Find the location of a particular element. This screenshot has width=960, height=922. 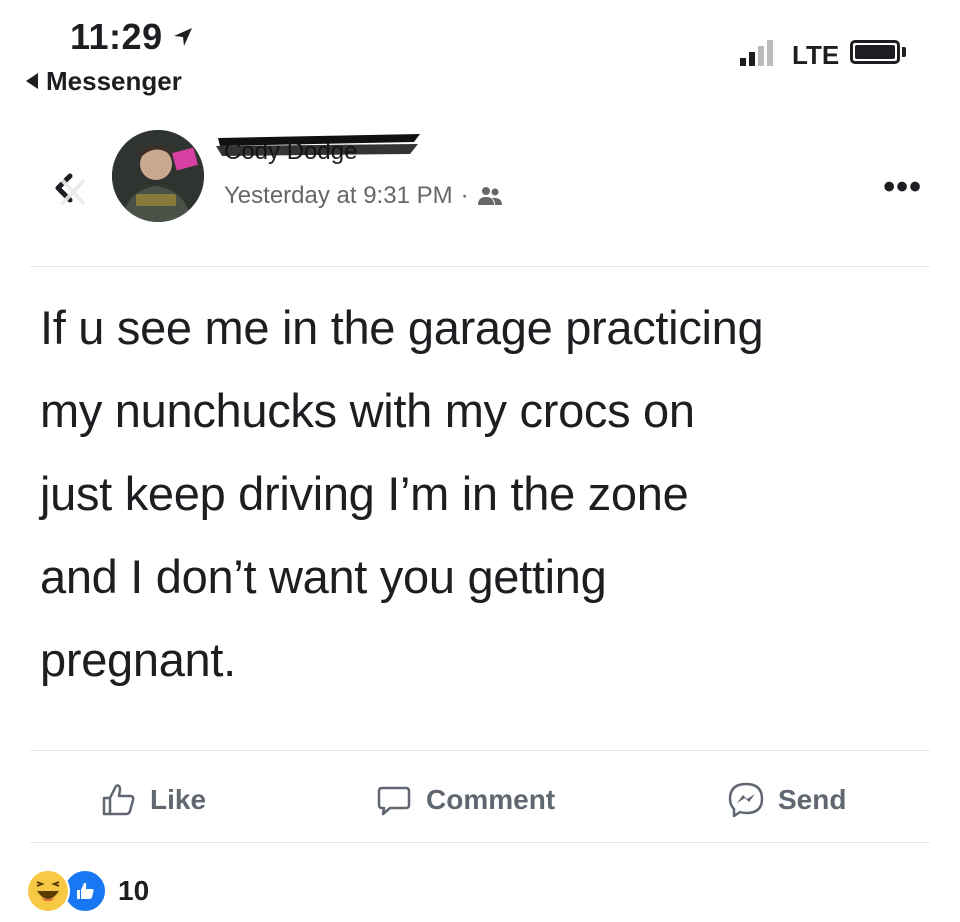

back-to-app-link: Messenger is located at coordinates (104, 81).